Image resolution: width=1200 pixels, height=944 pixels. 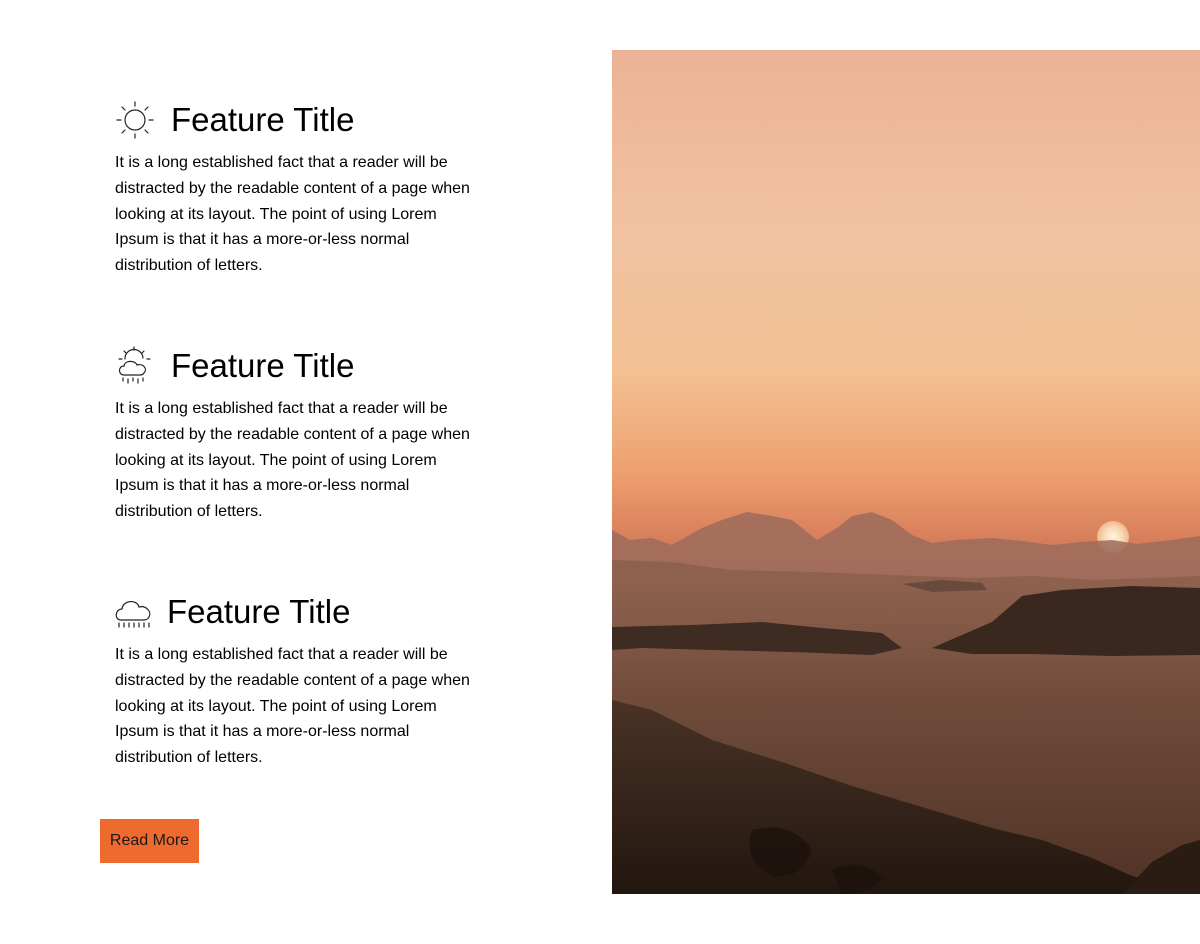 What do you see at coordinates (135, 120) in the screenshot?
I see `sun-icon` at bounding box center [135, 120].